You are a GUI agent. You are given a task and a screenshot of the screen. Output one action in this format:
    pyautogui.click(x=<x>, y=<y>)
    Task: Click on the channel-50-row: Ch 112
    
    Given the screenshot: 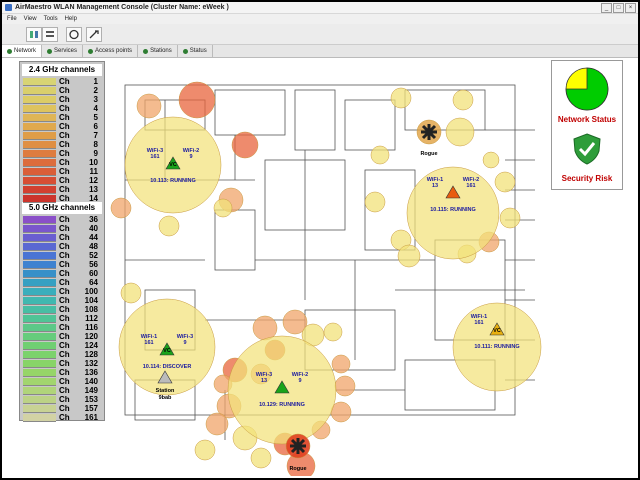 What is the action you would take?
    pyautogui.click(x=62, y=319)
    